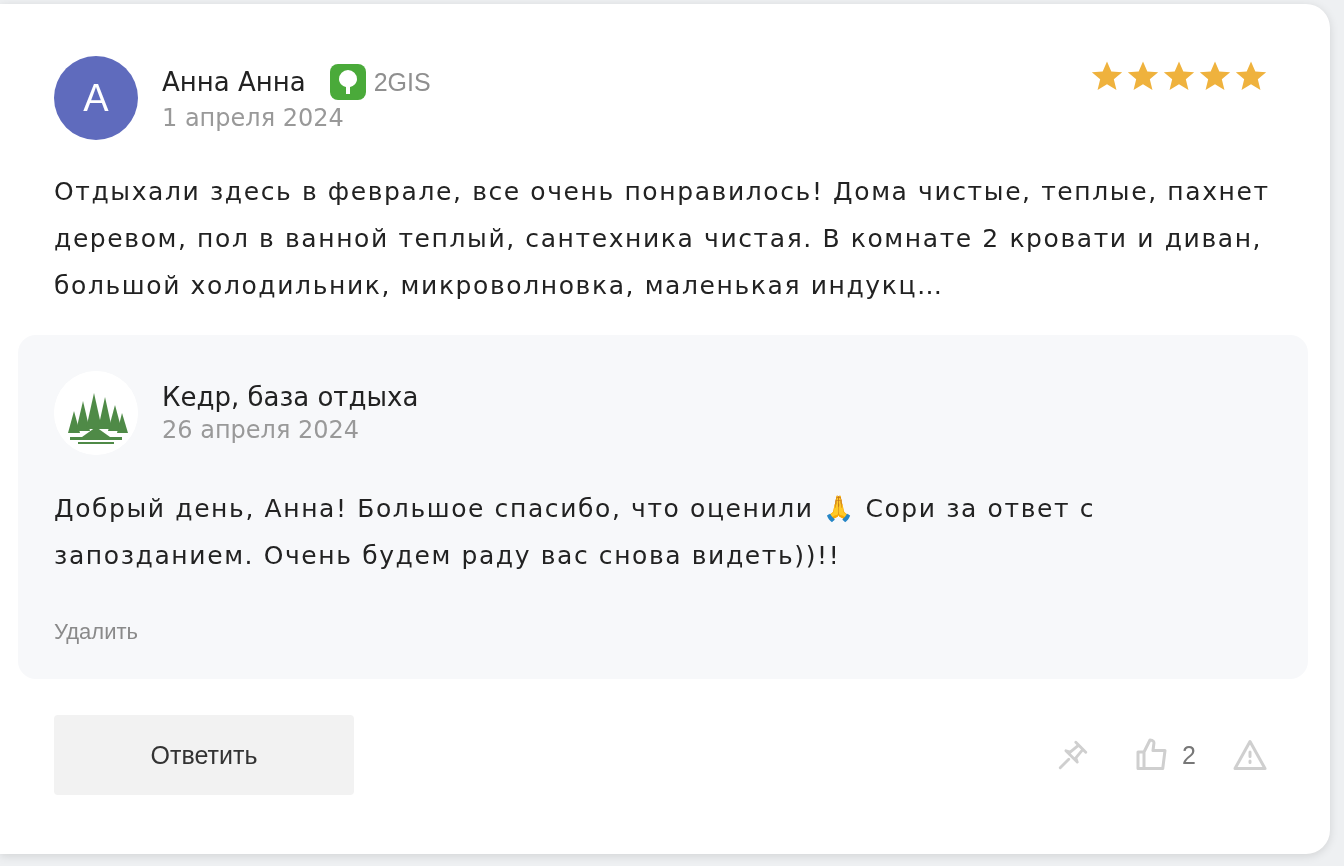  What do you see at coordinates (204, 755) in the screenshot?
I see `reply-button: Ответить` at bounding box center [204, 755].